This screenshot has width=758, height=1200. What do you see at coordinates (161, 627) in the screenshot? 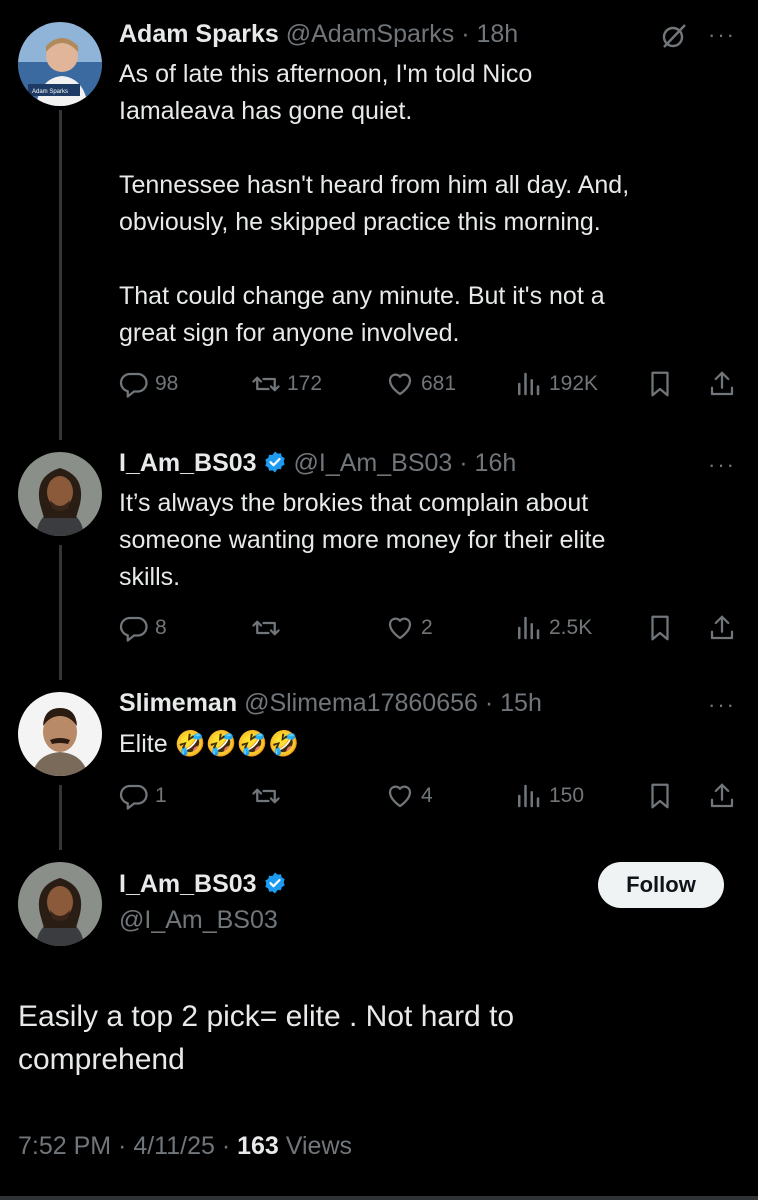
I see `reply-count: 8` at bounding box center [161, 627].